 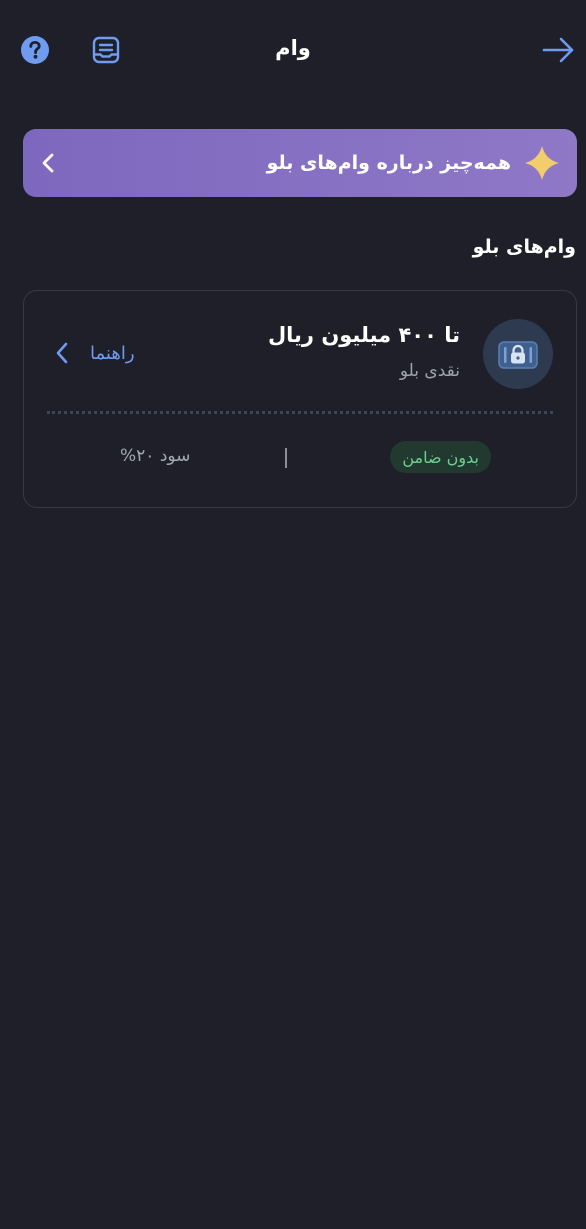 I want to click on dotted-divider, so click(x=300, y=412).